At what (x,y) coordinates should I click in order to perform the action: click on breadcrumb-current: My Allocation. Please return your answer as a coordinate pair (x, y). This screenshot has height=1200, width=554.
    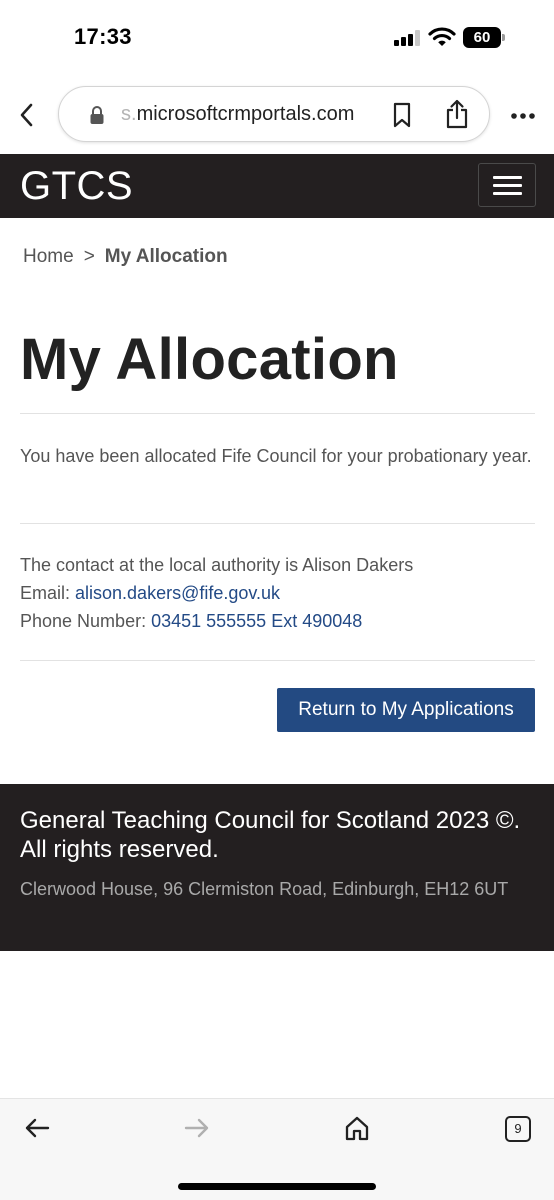
    Looking at the image, I should click on (166, 256).